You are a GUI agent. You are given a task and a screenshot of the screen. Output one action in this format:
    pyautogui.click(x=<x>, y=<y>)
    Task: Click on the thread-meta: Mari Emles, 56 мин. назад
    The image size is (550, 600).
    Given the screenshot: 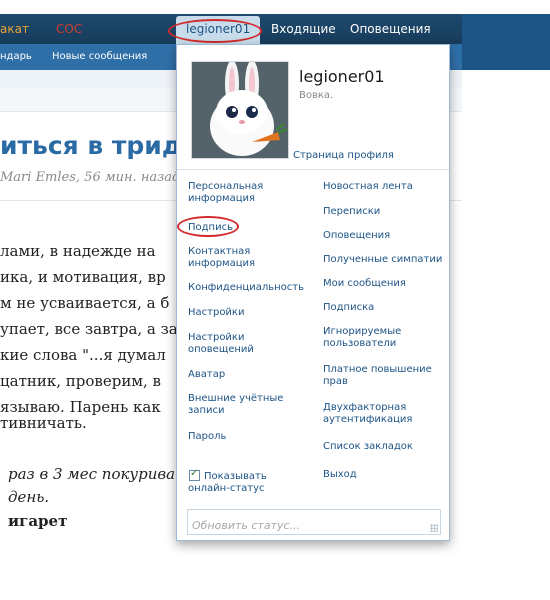 What is the action you would take?
    pyautogui.click(x=90, y=177)
    